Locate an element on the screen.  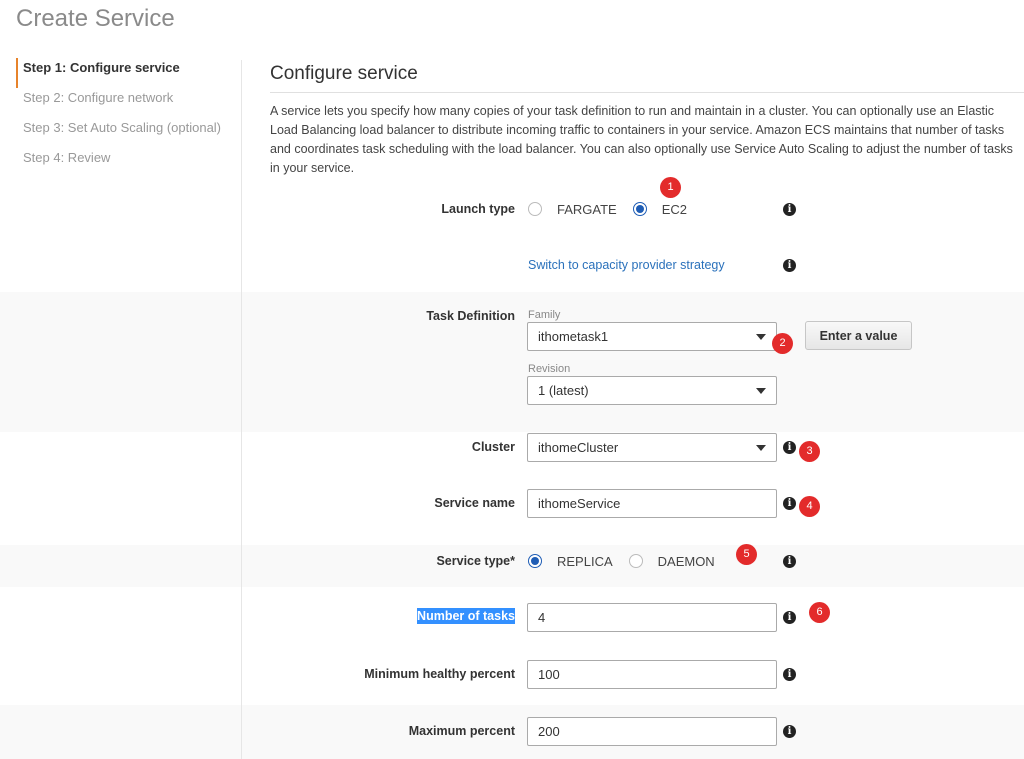
launch-type-radio-group: FARGATE EC2 is located at coordinates (615, 209).